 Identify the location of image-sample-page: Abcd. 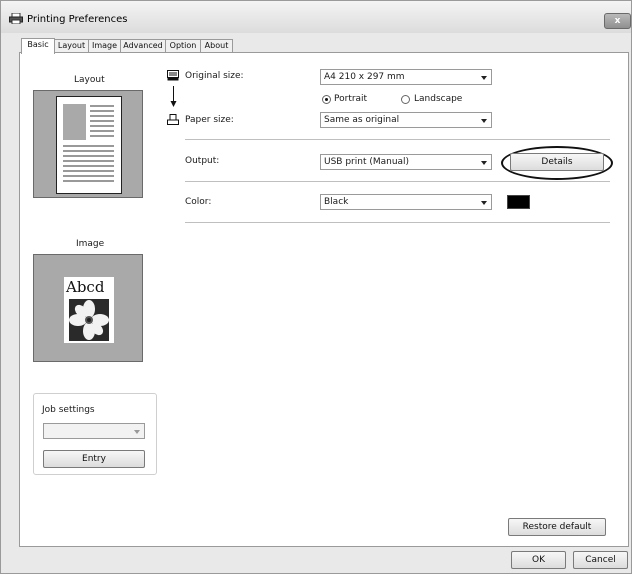
(89, 310).